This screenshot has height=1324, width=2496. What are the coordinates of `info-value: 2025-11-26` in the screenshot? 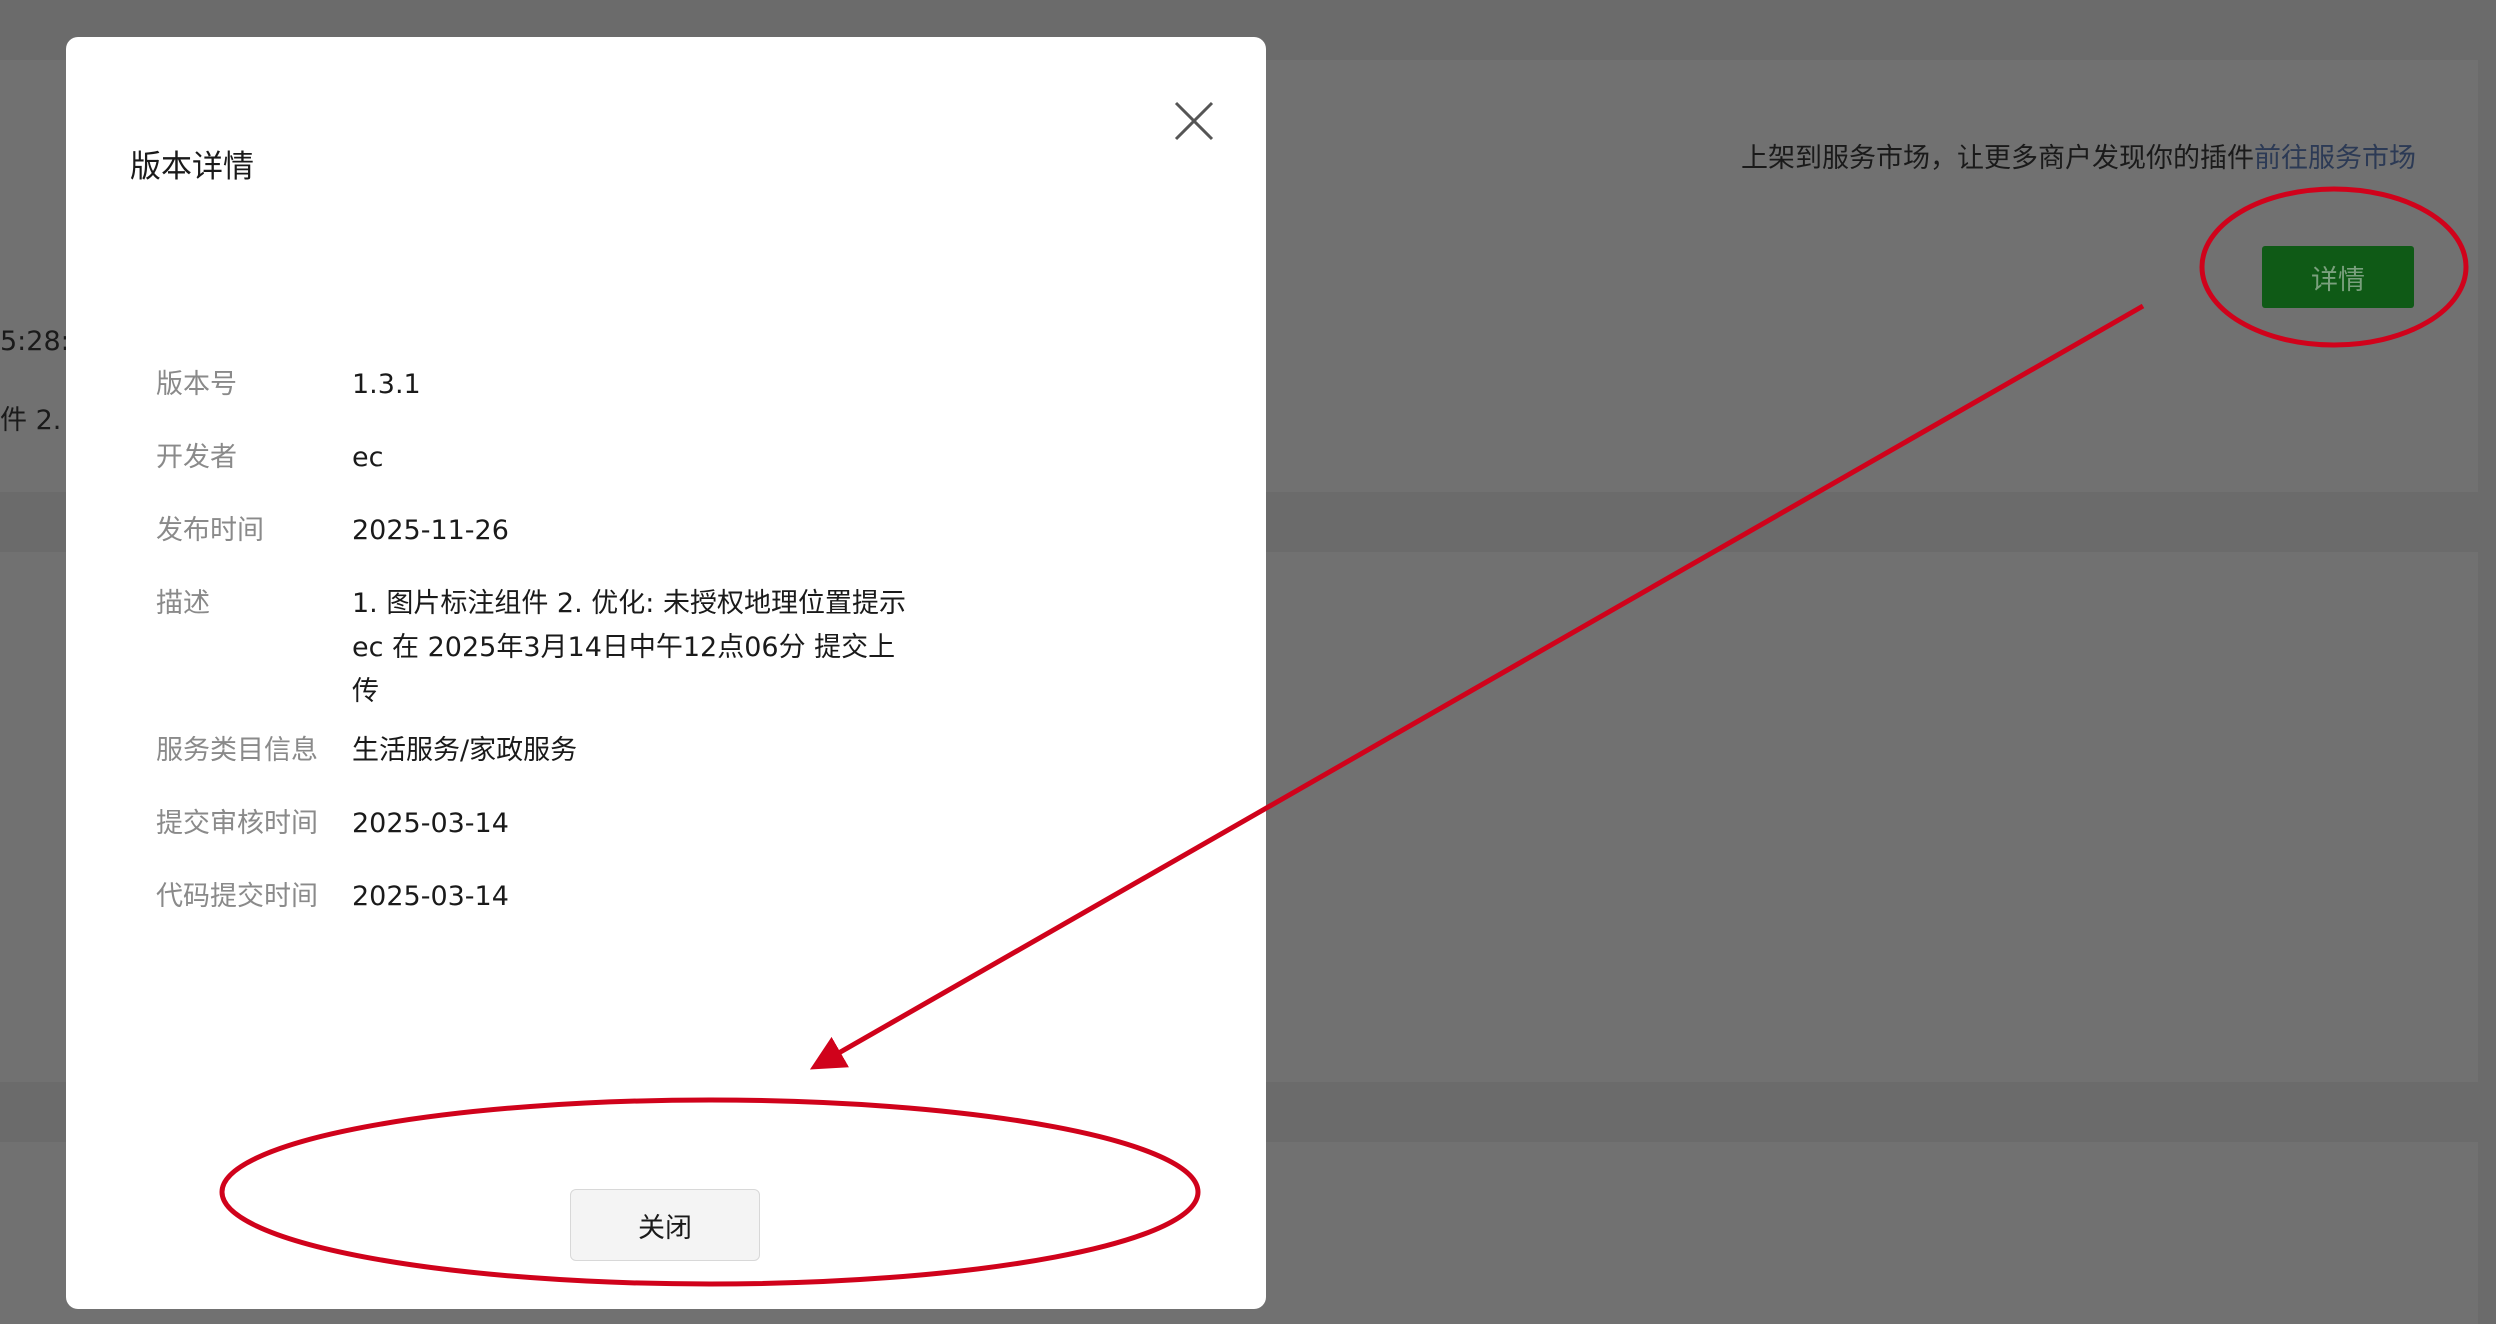 It's located at (430, 530).